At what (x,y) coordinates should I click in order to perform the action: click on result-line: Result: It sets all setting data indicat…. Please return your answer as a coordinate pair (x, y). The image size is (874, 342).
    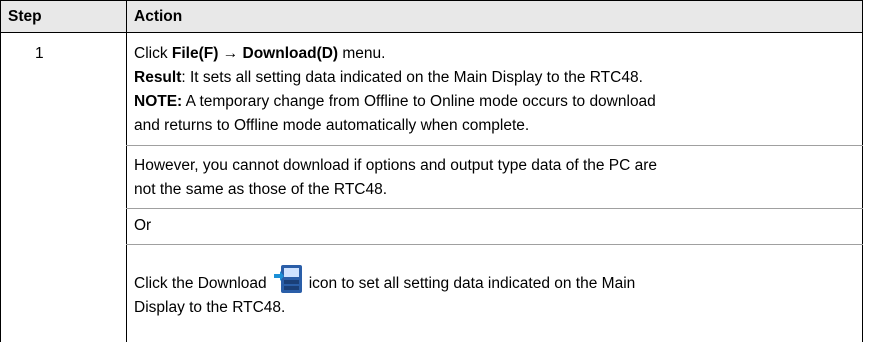
    Looking at the image, I should click on (388, 77).